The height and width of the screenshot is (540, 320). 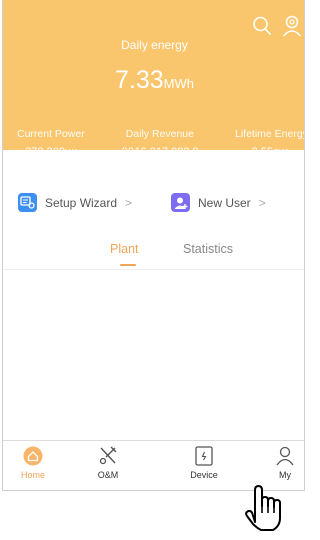 I want to click on quick-actions: Setup Wizard > New User >, so click(x=153, y=208).